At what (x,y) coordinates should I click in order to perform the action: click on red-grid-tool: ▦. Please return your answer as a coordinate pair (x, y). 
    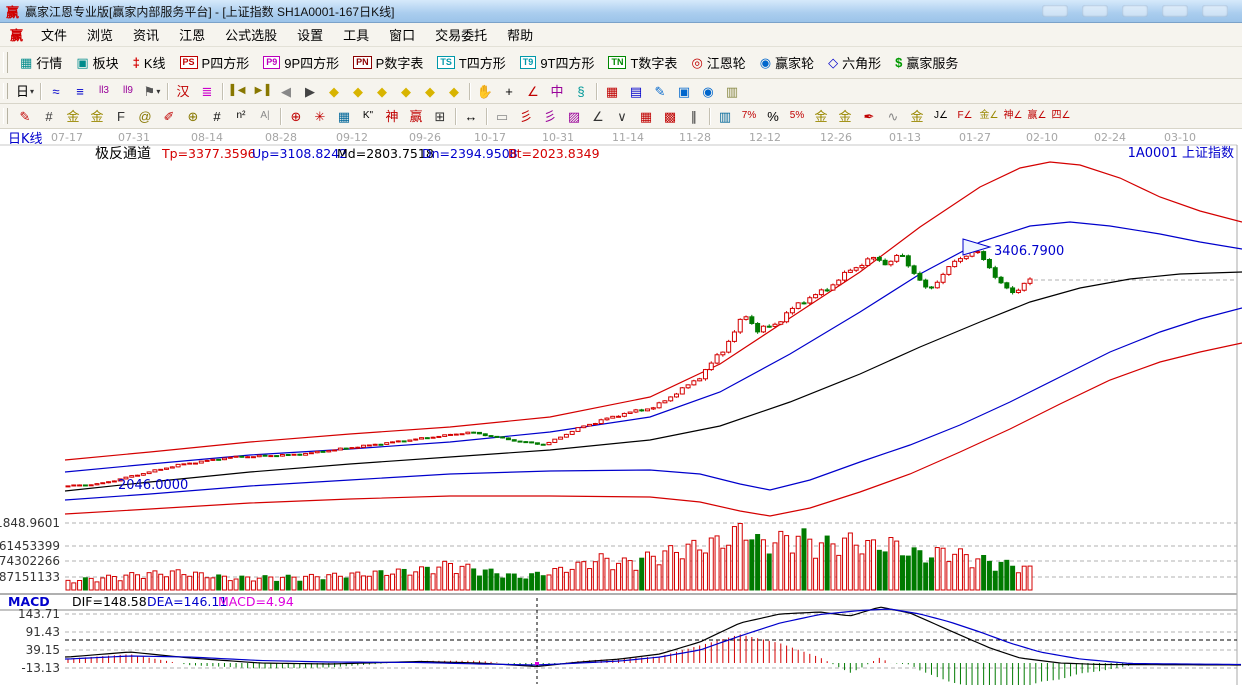
    Looking at the image, I should click on (646, 116).